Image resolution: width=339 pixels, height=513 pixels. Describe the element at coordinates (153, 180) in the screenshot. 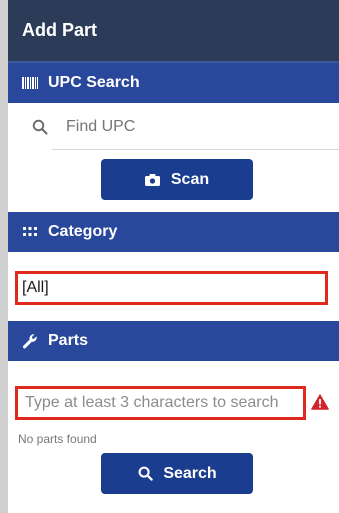

I see `camera-icon` at that location.